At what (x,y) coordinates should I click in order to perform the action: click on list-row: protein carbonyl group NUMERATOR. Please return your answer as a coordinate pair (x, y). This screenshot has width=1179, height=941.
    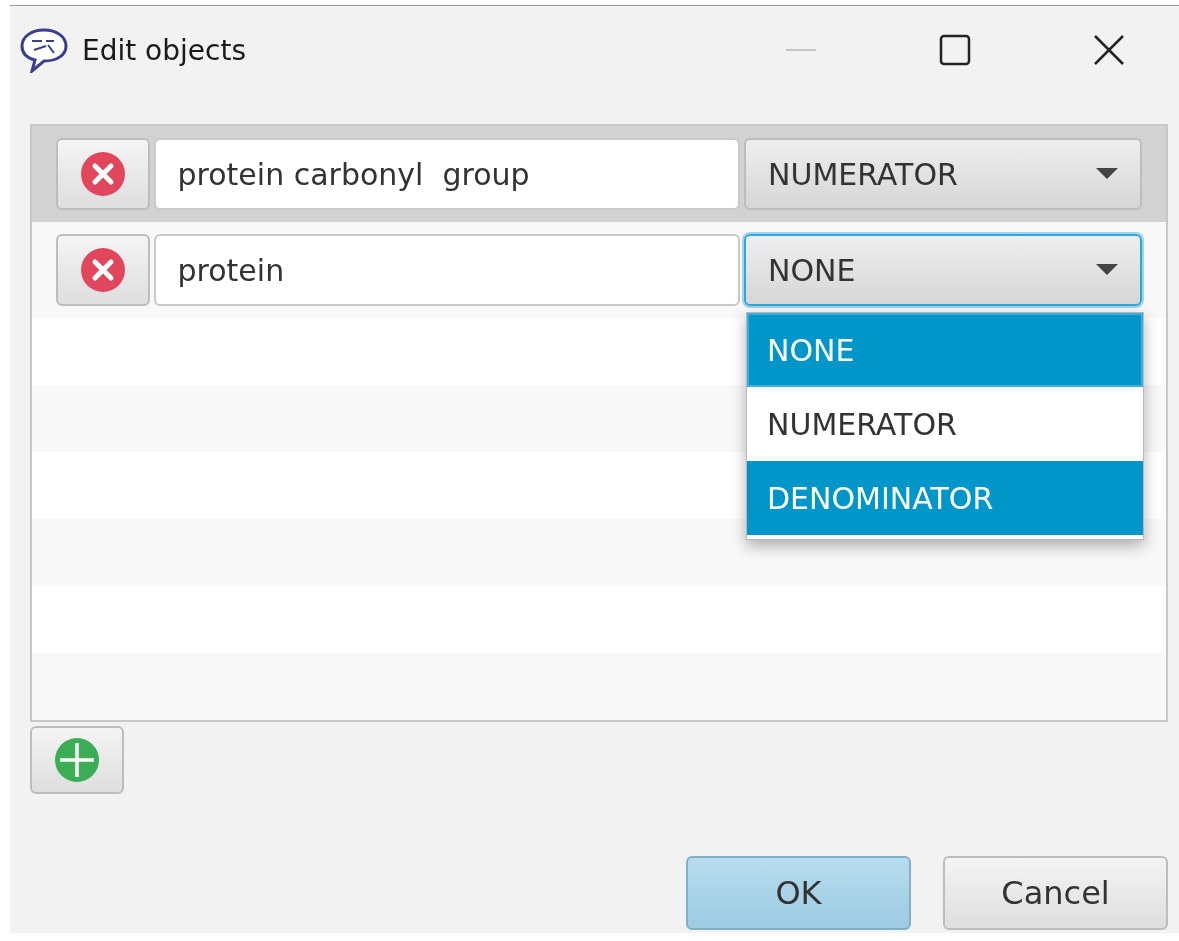
    Looking at the image, I should click on (599, 174).